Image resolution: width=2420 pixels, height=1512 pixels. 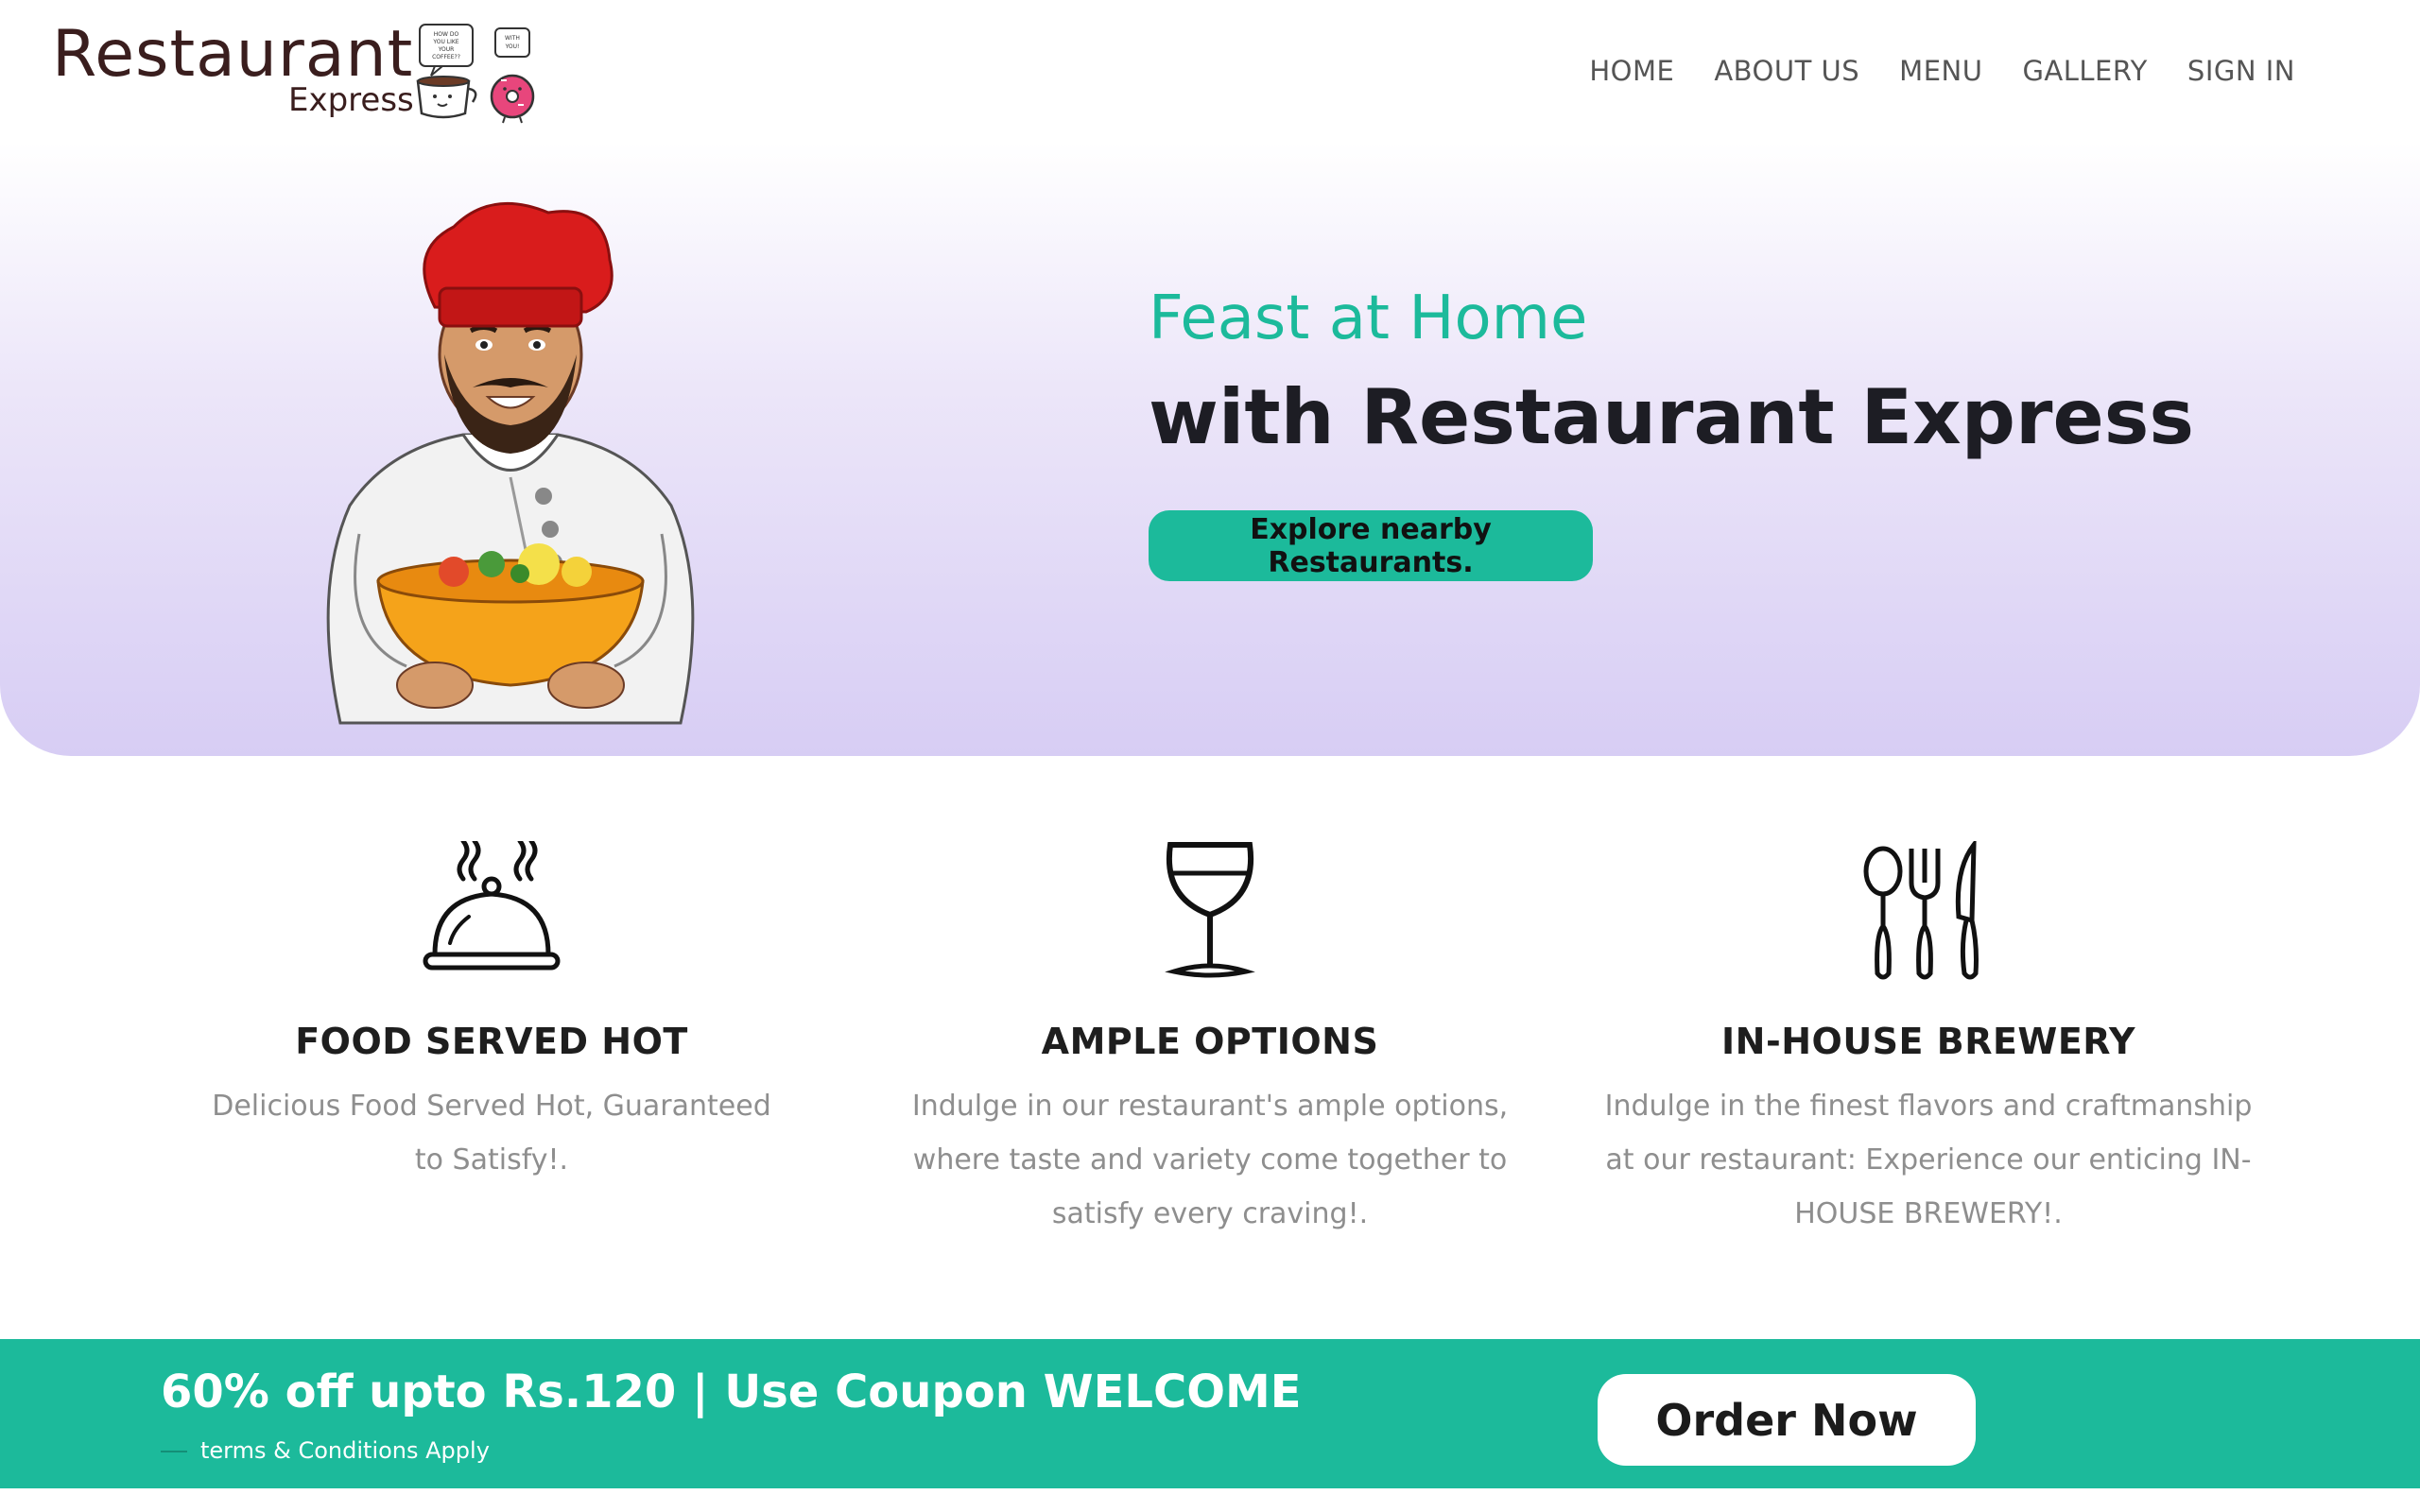 What do you see at coordinates (1368, 318) in the screenshot?
I see `hero-subtitle: Feast at Home` at bounding box center [1368, 318].